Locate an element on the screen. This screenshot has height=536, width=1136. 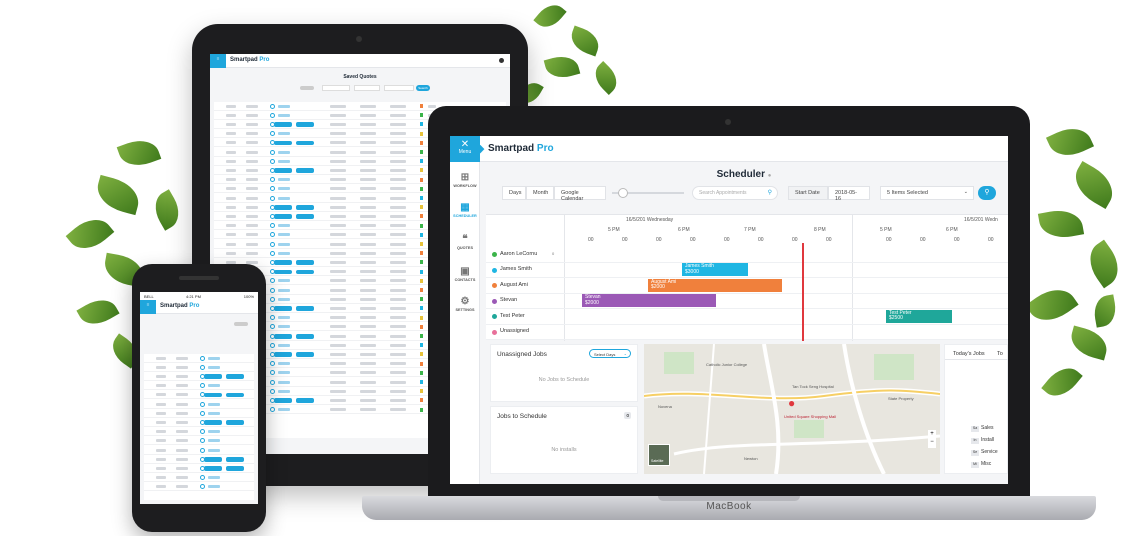
google-calendar-button: Google Calendar is located at coordinates (580, 194).